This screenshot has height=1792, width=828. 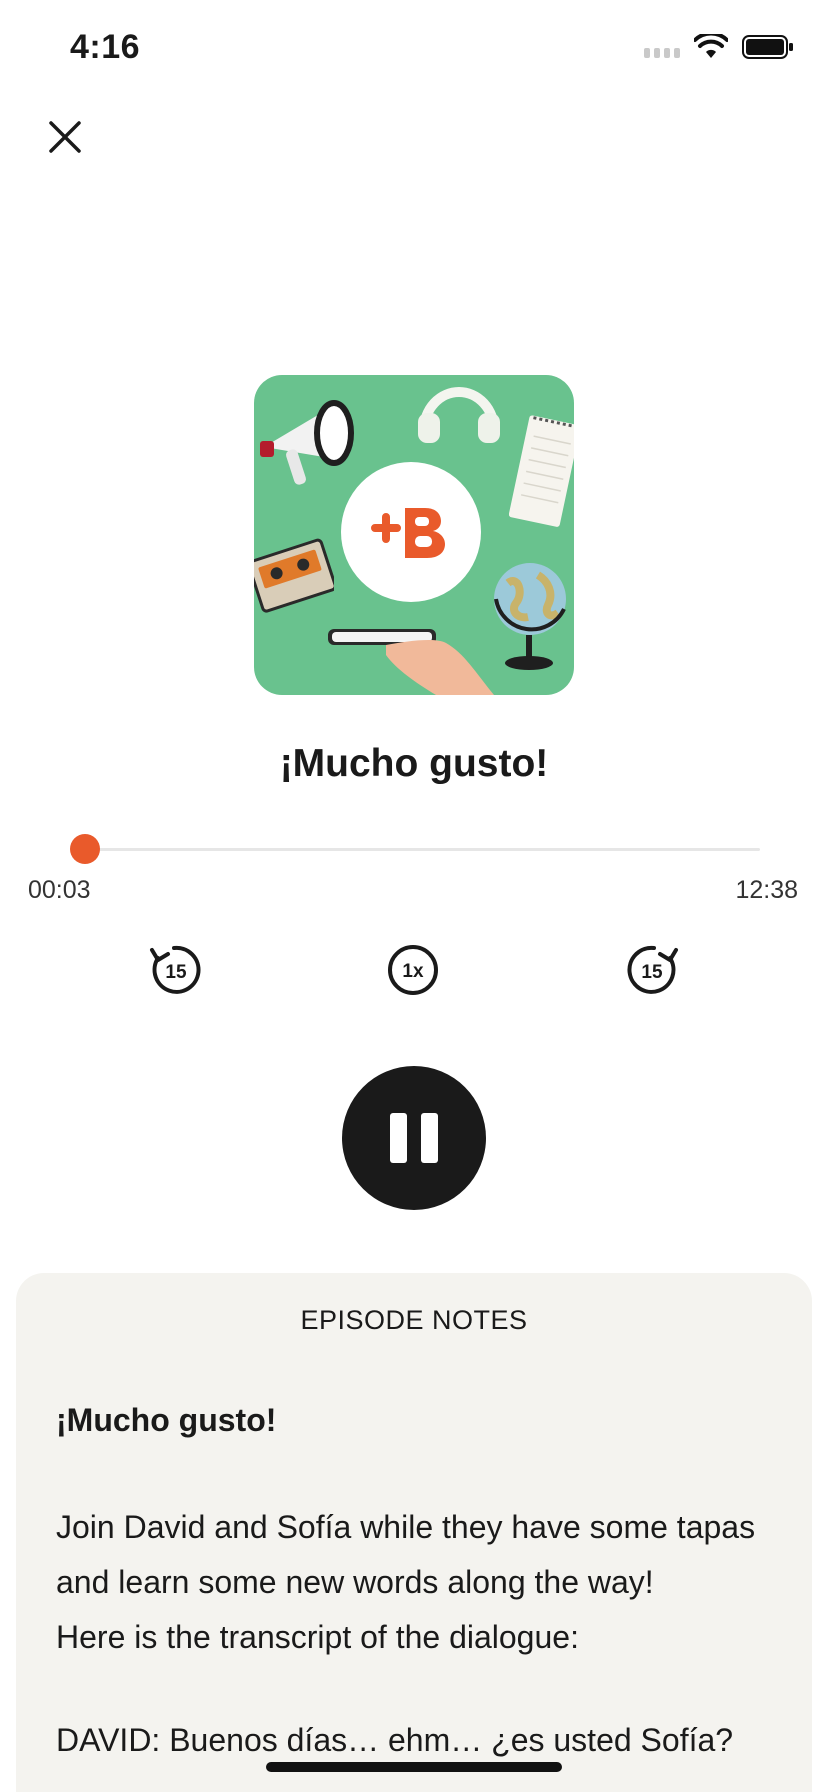 What do you see at coordinates (398, 1138) in the screenshot?
I see `pause-icon-bar-left` at bounding box center [398, 1138].